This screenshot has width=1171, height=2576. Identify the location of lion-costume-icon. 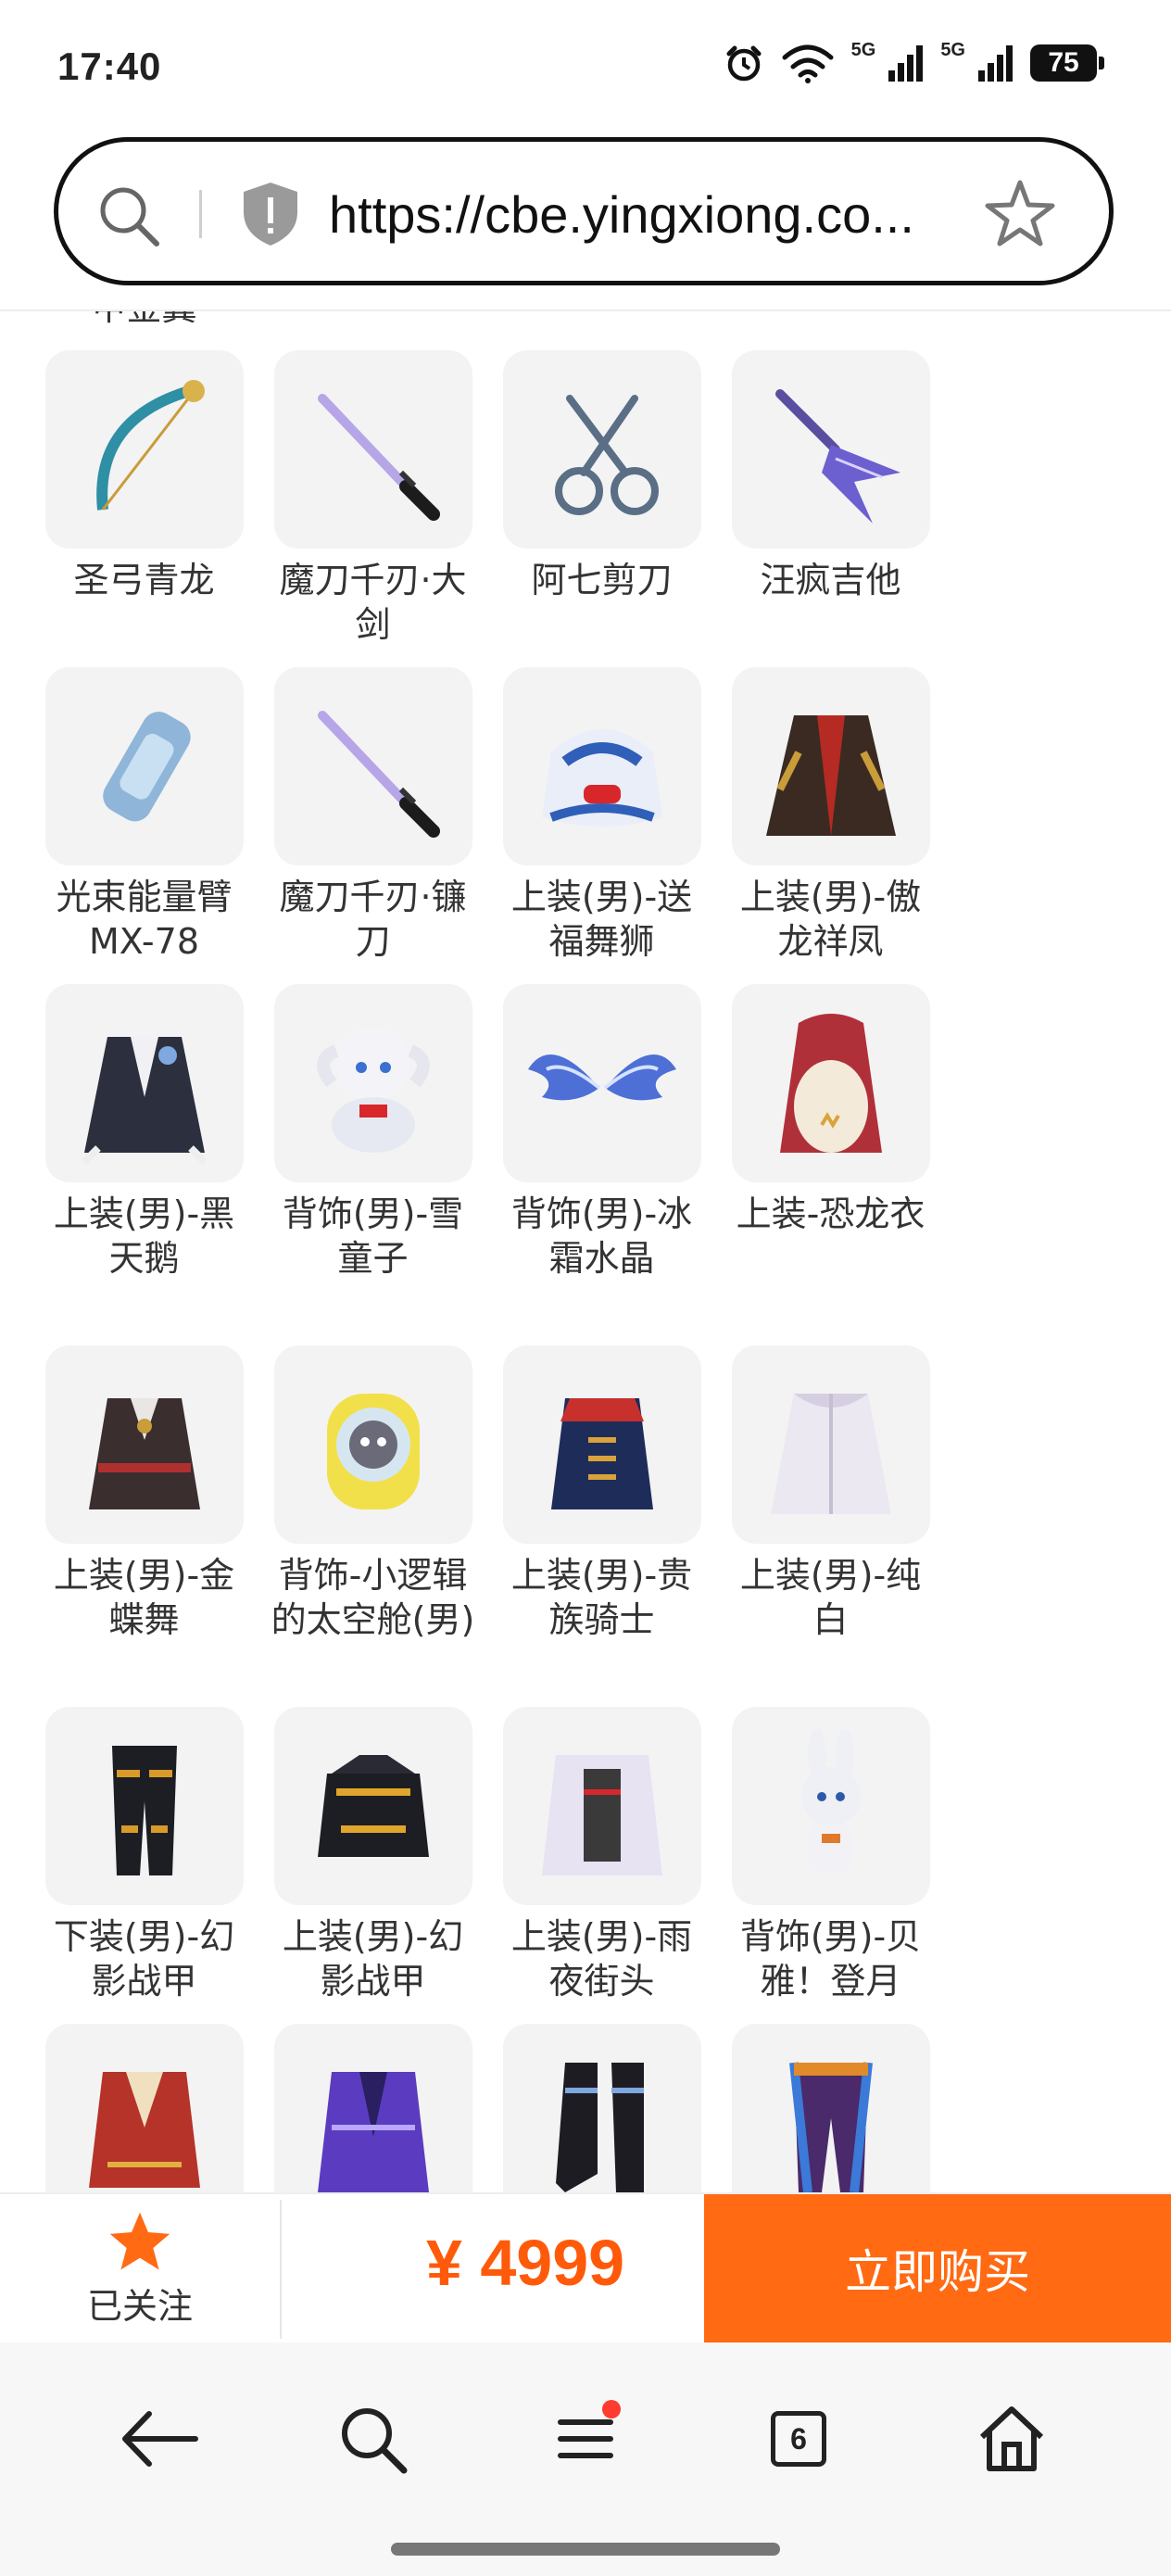
(602, 766).